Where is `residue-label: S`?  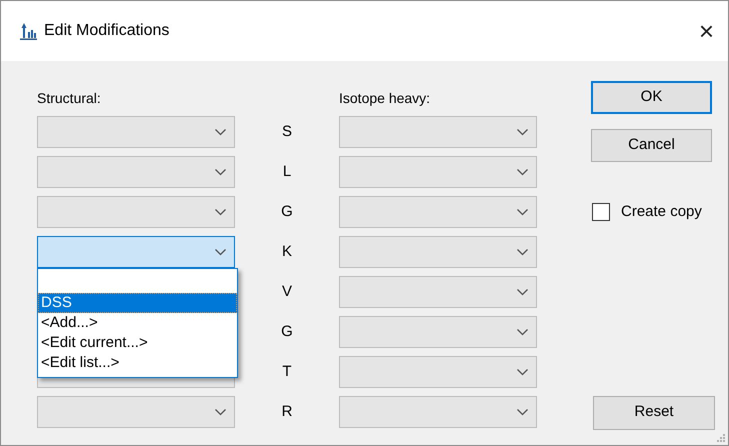 residue-label: S is located at coordinates (287, 132).